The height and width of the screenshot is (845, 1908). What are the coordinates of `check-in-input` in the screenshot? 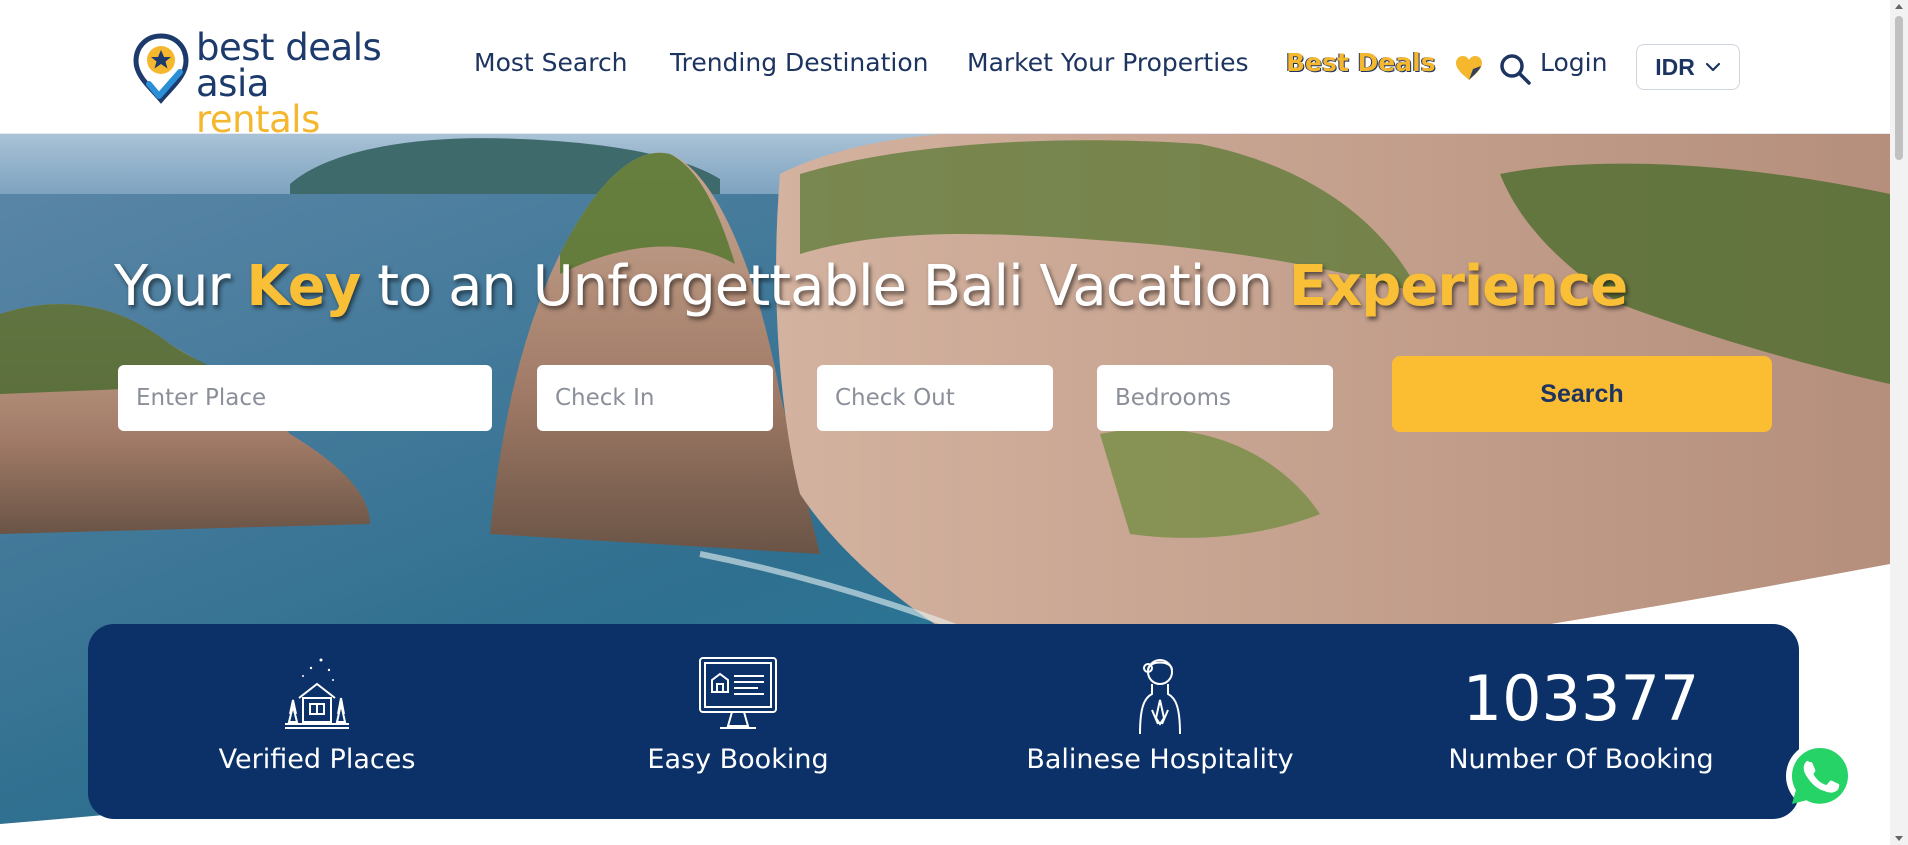 It's located at (655, 398).